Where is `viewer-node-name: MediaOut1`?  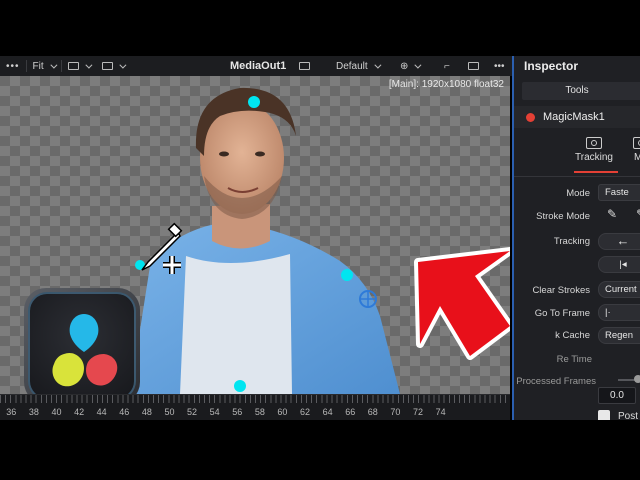
viewer-node-name: MediaOut1 is located at coordinates (258, 66).